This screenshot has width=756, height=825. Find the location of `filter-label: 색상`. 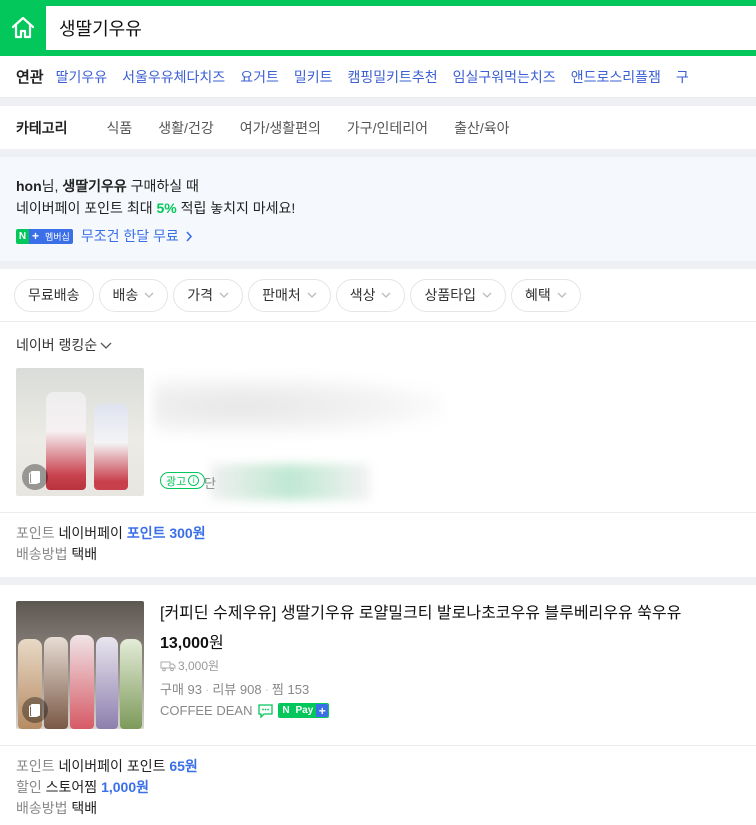

filter-label: 색상 is located at coordinates (362, 295).